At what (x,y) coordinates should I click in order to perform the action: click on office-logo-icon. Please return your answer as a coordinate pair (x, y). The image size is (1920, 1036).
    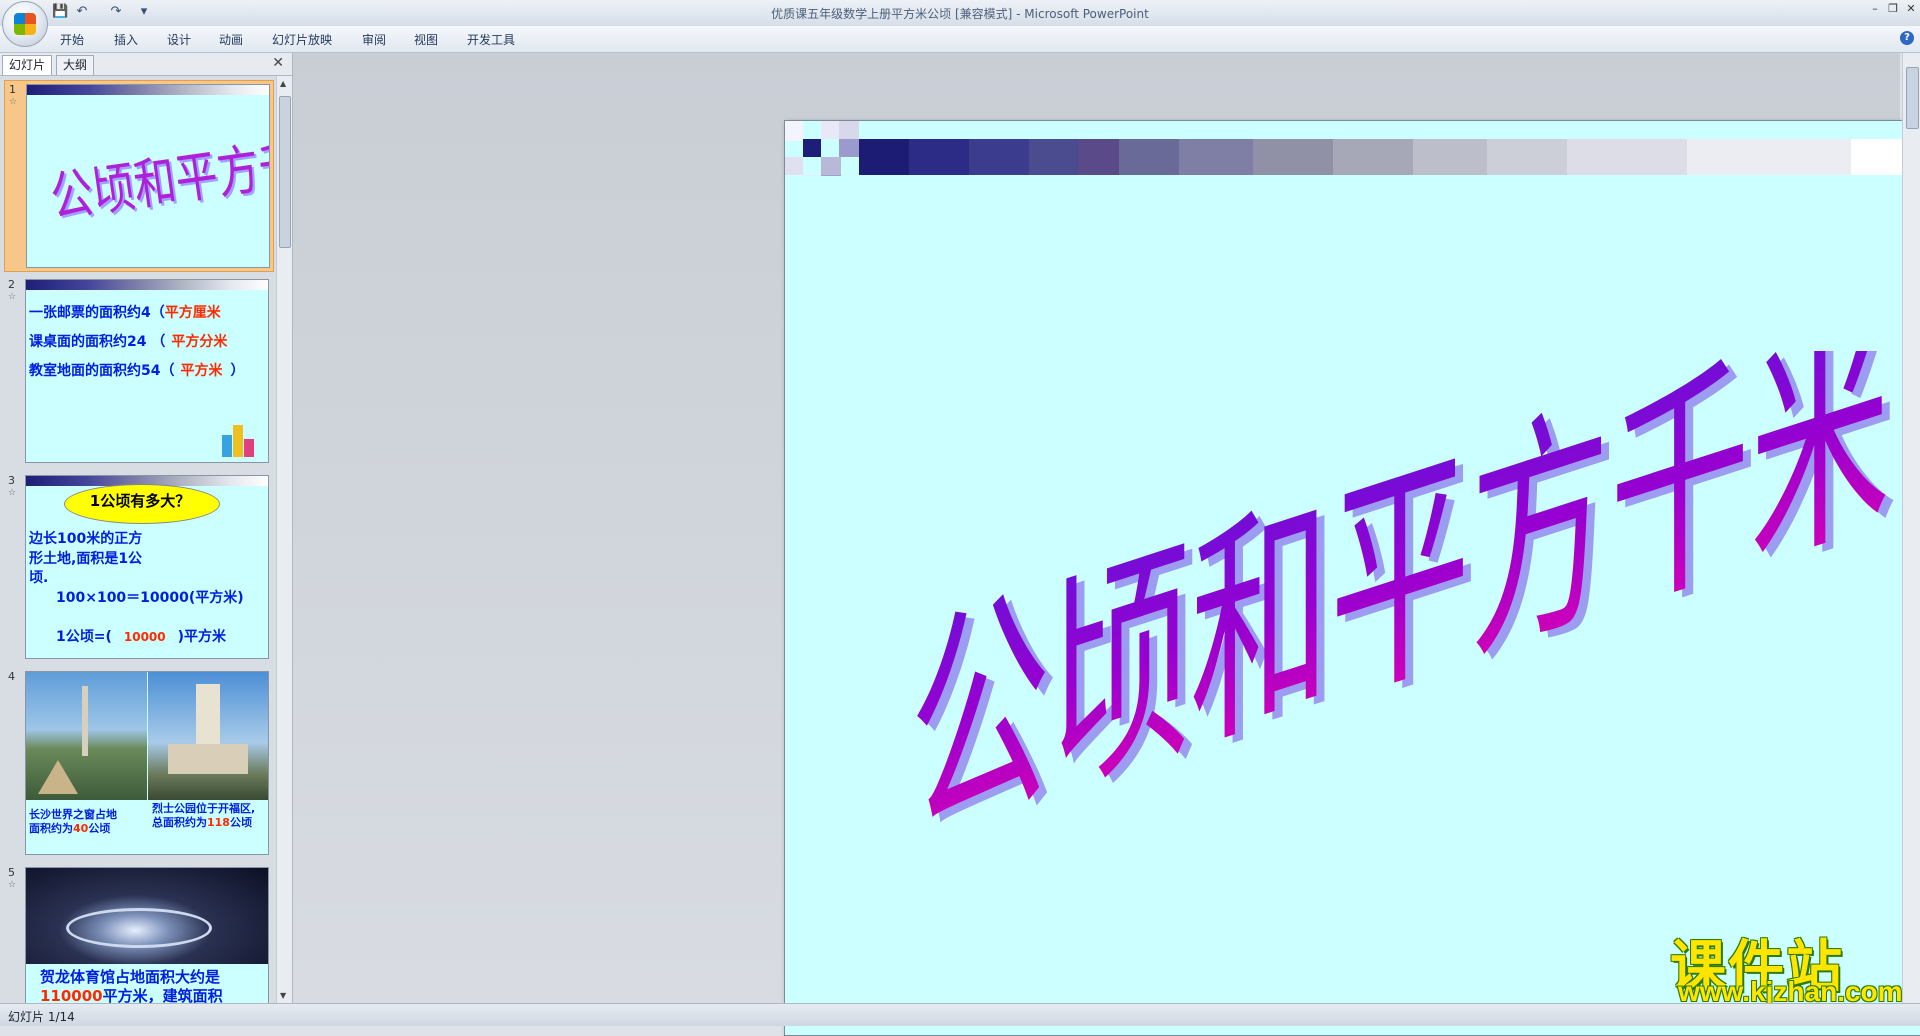
    Looking at the image, I should click on (25, 24).